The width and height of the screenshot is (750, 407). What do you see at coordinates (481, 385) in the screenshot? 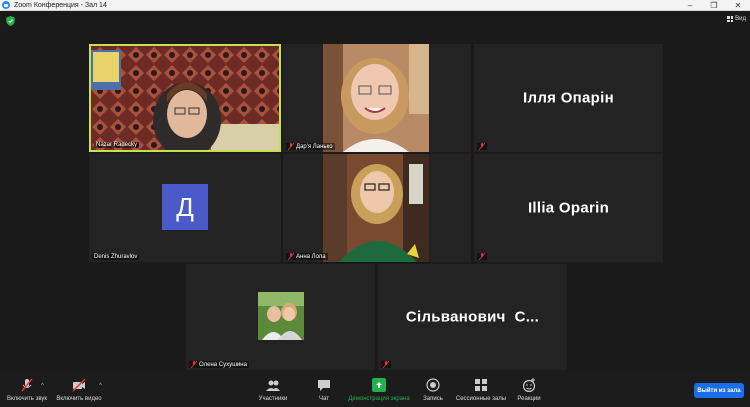
I see `breakout-rooms-icon` at bounding box center [481, 385].